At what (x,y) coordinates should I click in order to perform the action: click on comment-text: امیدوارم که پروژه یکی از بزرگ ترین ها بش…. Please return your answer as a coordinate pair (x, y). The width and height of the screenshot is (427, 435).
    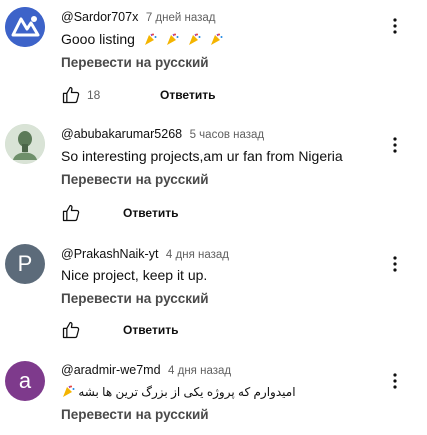
    Looking at the image, I should click on (178, 392).